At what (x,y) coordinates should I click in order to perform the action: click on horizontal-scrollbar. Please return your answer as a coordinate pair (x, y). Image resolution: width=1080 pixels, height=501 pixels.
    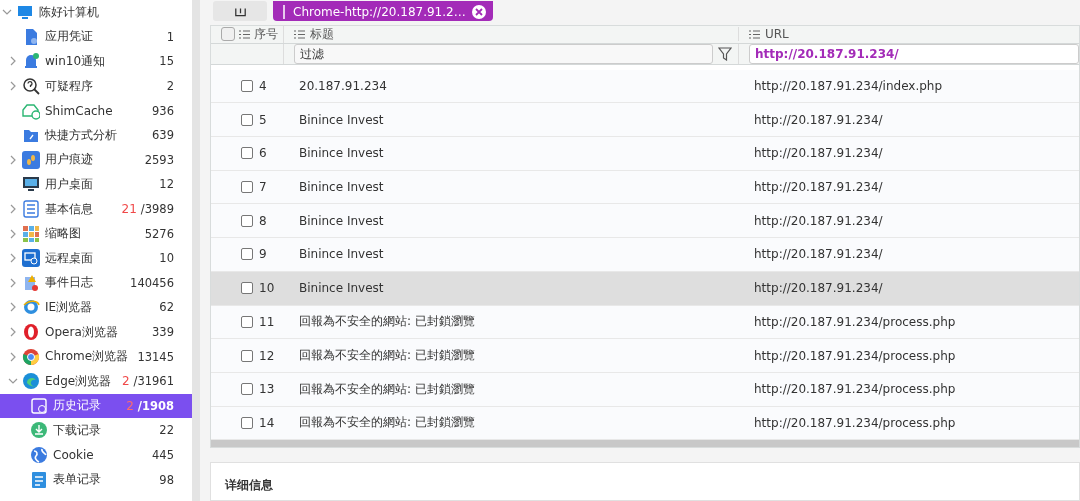
    Looking at the image, I should click on (645, 444).